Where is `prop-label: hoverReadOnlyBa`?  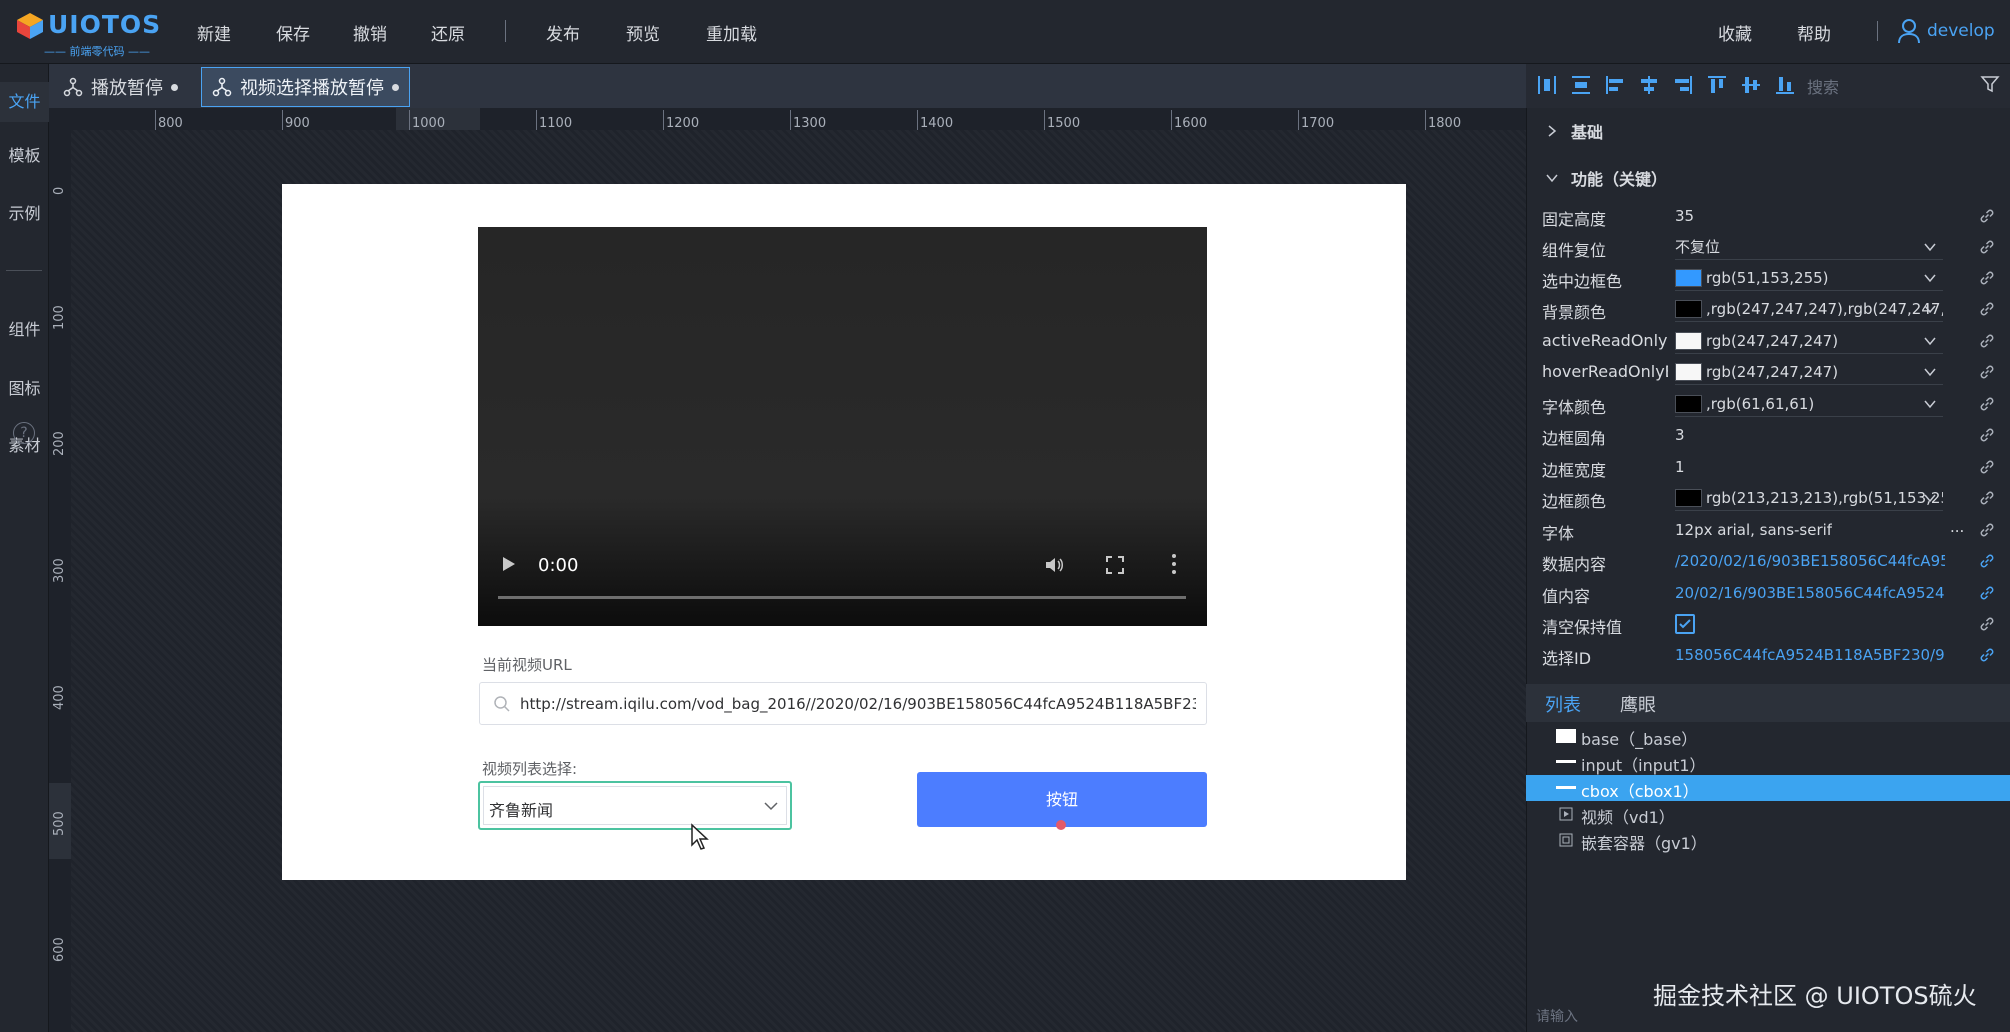
prop-label: hoverReadOnlyBa is located at coordinates (1605, 371).